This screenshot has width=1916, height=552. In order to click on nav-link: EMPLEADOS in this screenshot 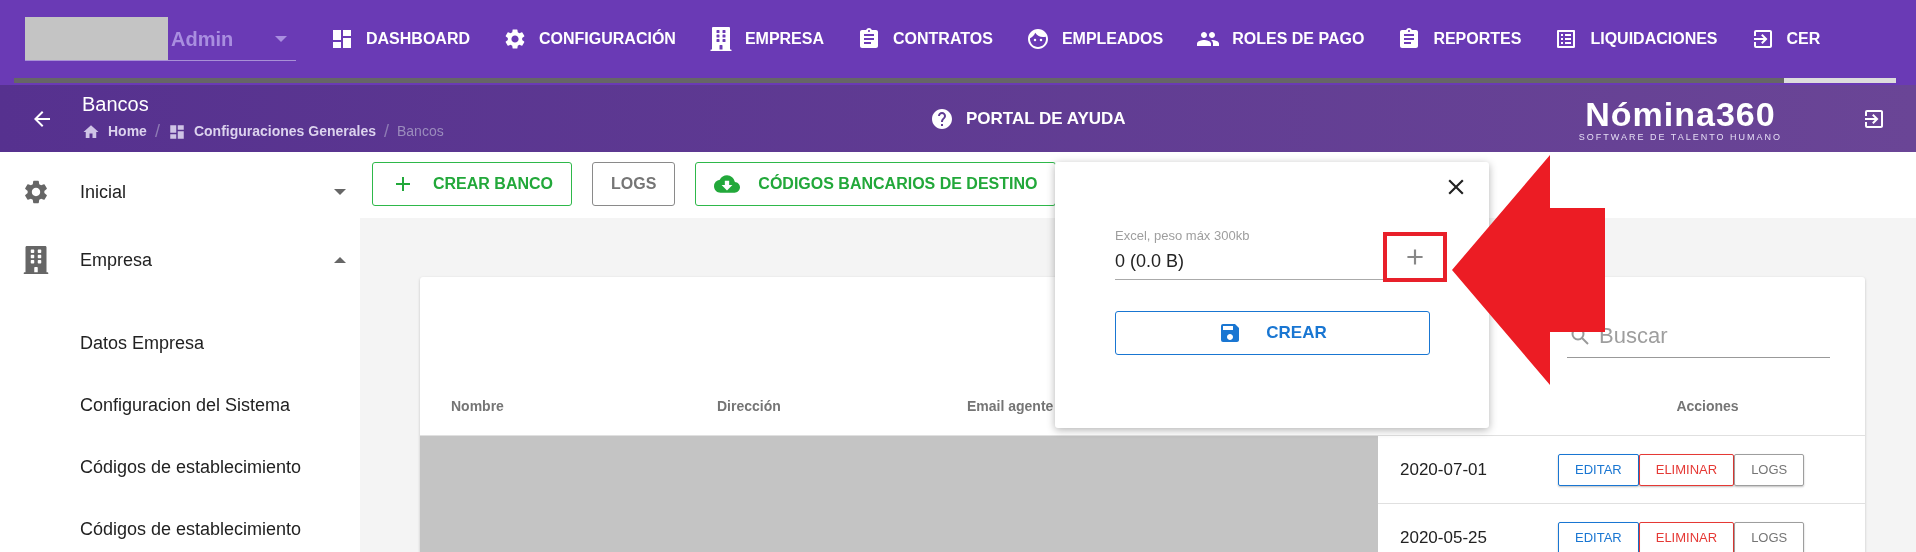, I will do `click(1094, 39)`.